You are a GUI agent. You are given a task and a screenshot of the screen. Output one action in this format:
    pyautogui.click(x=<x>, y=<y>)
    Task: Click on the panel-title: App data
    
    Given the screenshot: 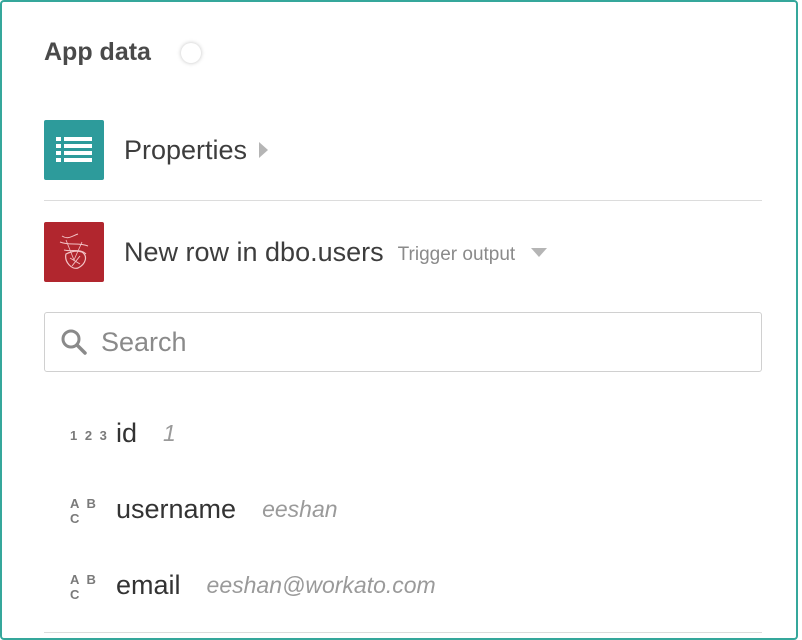 What is the action you would take?
    pyautogui.click(x=97, y=52)
    